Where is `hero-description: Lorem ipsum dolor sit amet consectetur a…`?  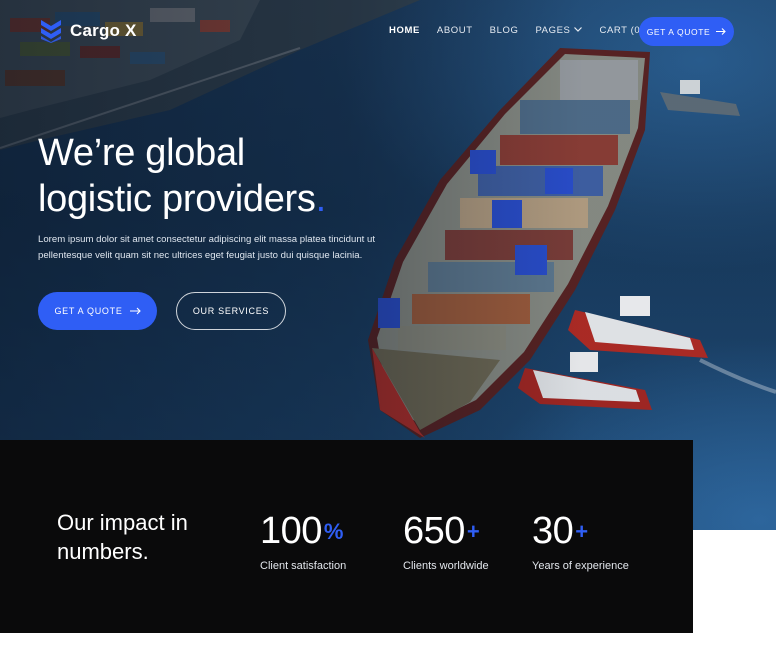
hero-description: Lorem ipsum dolor sit amet consectetur a… is located at coordinates (207, 247).